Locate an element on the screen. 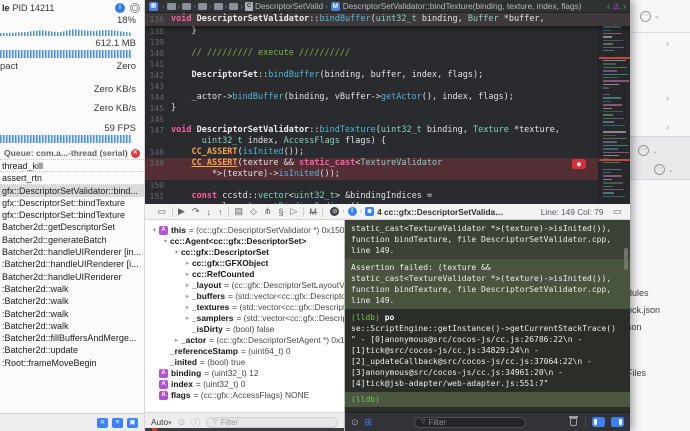  stack-frame: thread_kill is located at coordinates (72, 165).